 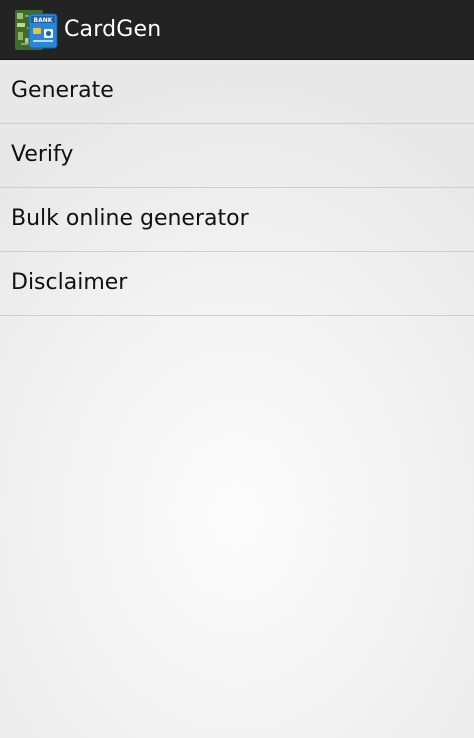 What do you see at coordinates (69, 282) in the screenshot?
I see `menu-item-label: Disclaimer` at bounding box center [69, 282].